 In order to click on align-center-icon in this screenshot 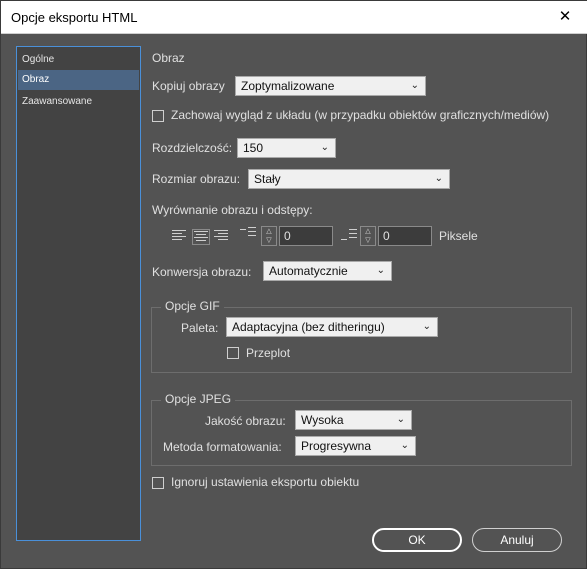, I will do `click(201, 237)`.